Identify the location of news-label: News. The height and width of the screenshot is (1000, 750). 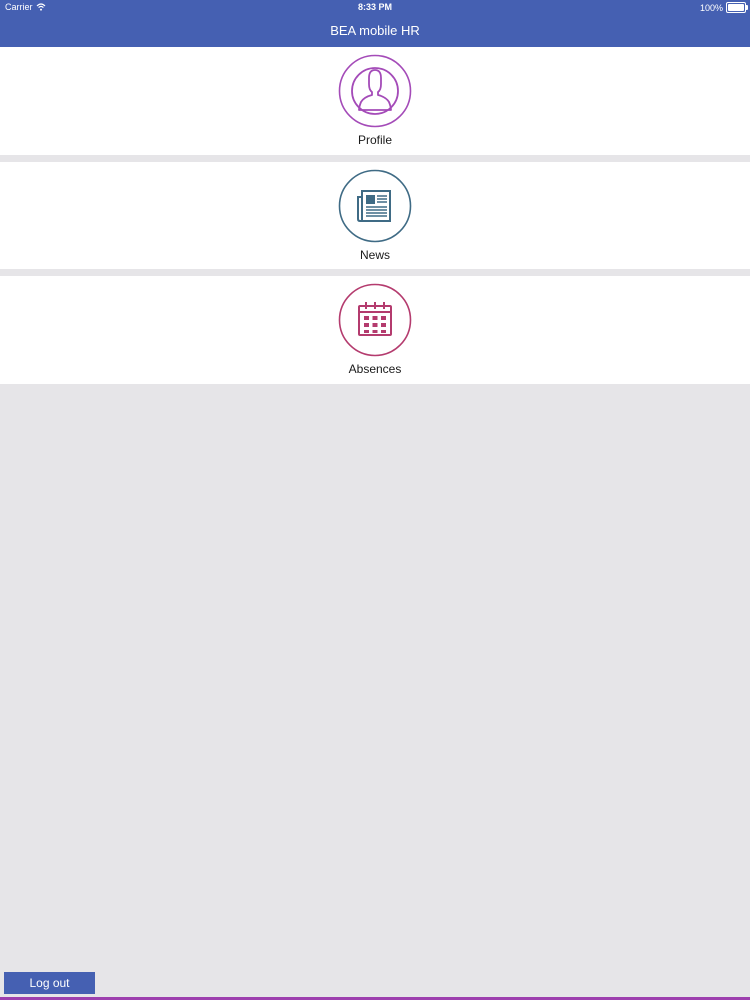
(374, 255).